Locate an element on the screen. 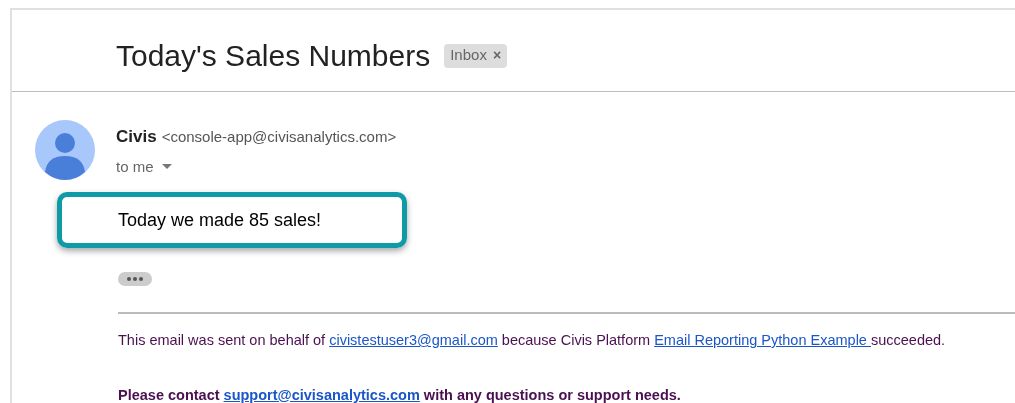  footer-paragraph: Please contact support@civisanalytics.com with any questions or support needs. is located at coordinates (400, 394).